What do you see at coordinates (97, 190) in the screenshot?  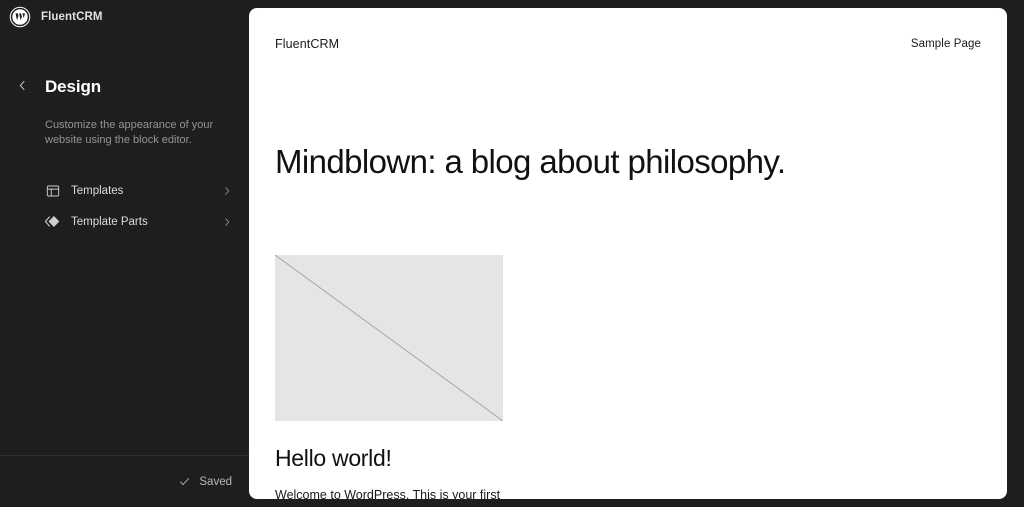 I see `sidebar-item-label: Templates` at bounding box center [97, 190].